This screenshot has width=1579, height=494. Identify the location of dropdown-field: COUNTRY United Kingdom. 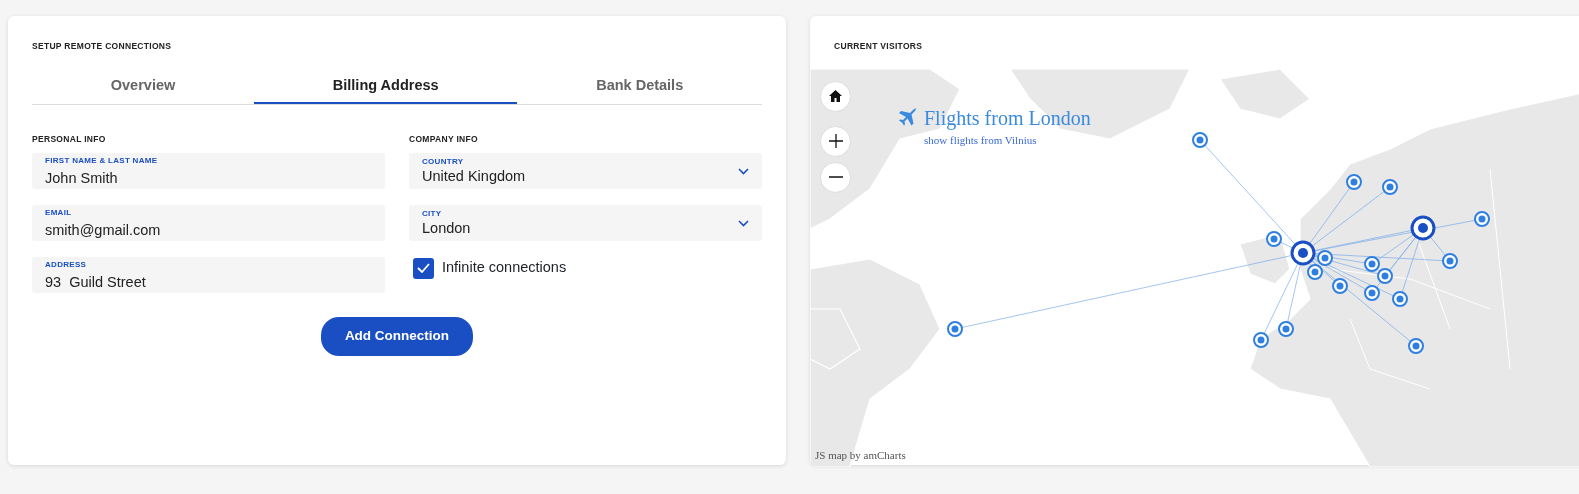
(585, 171).